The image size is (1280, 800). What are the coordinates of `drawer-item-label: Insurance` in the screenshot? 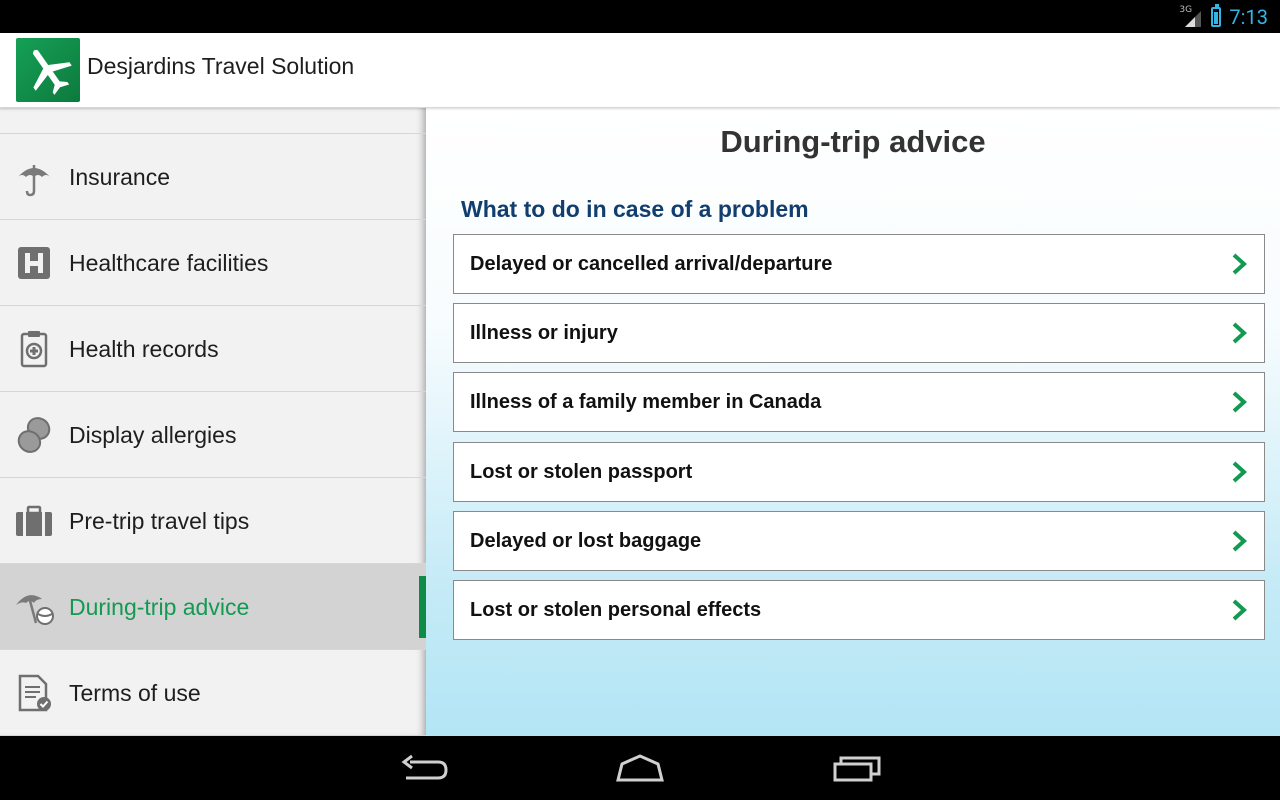 It's located at (120, 177).